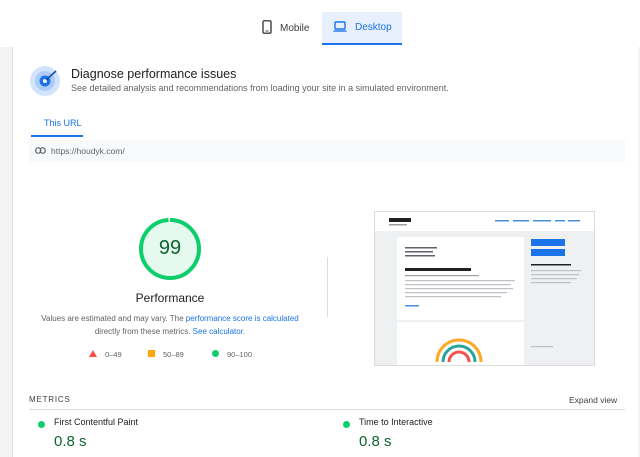 The image size is (640, 457). I want to click on link-icon, so click(40, 151).